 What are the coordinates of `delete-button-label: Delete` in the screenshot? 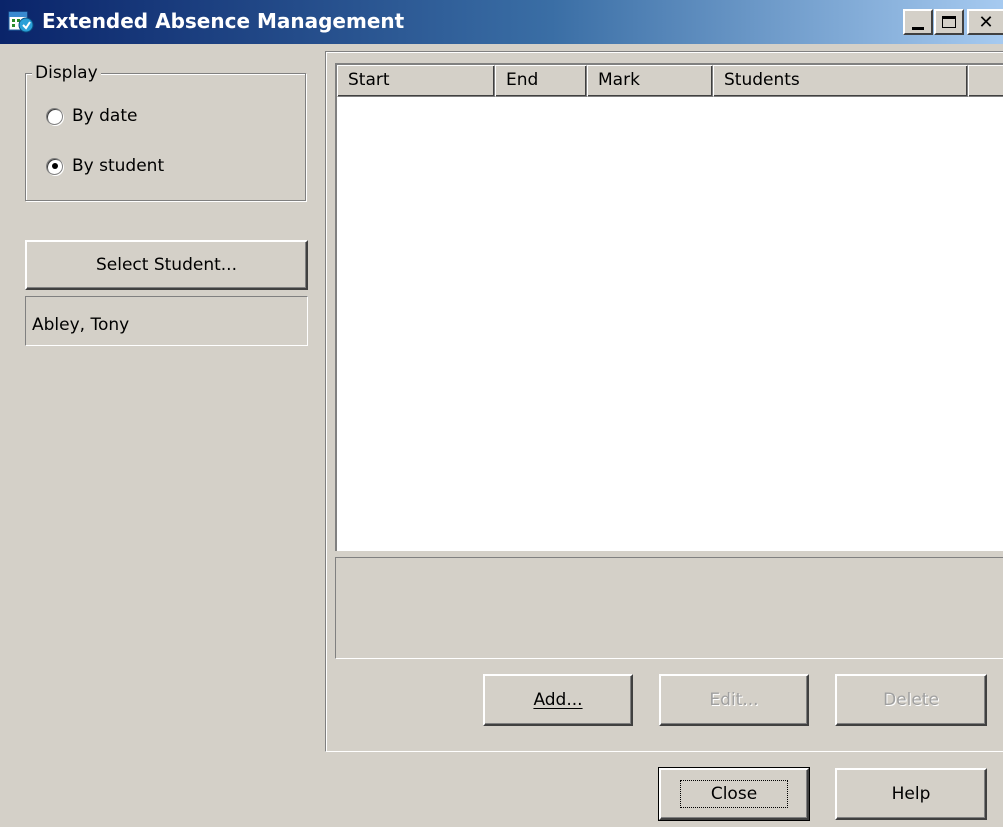 It's located at (911, 700).